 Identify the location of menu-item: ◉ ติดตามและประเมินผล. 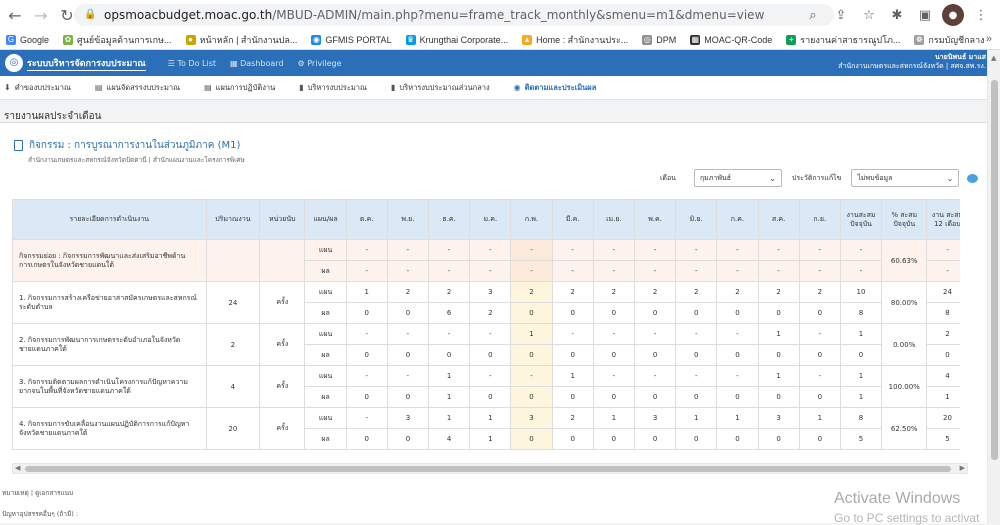
(555, 88).